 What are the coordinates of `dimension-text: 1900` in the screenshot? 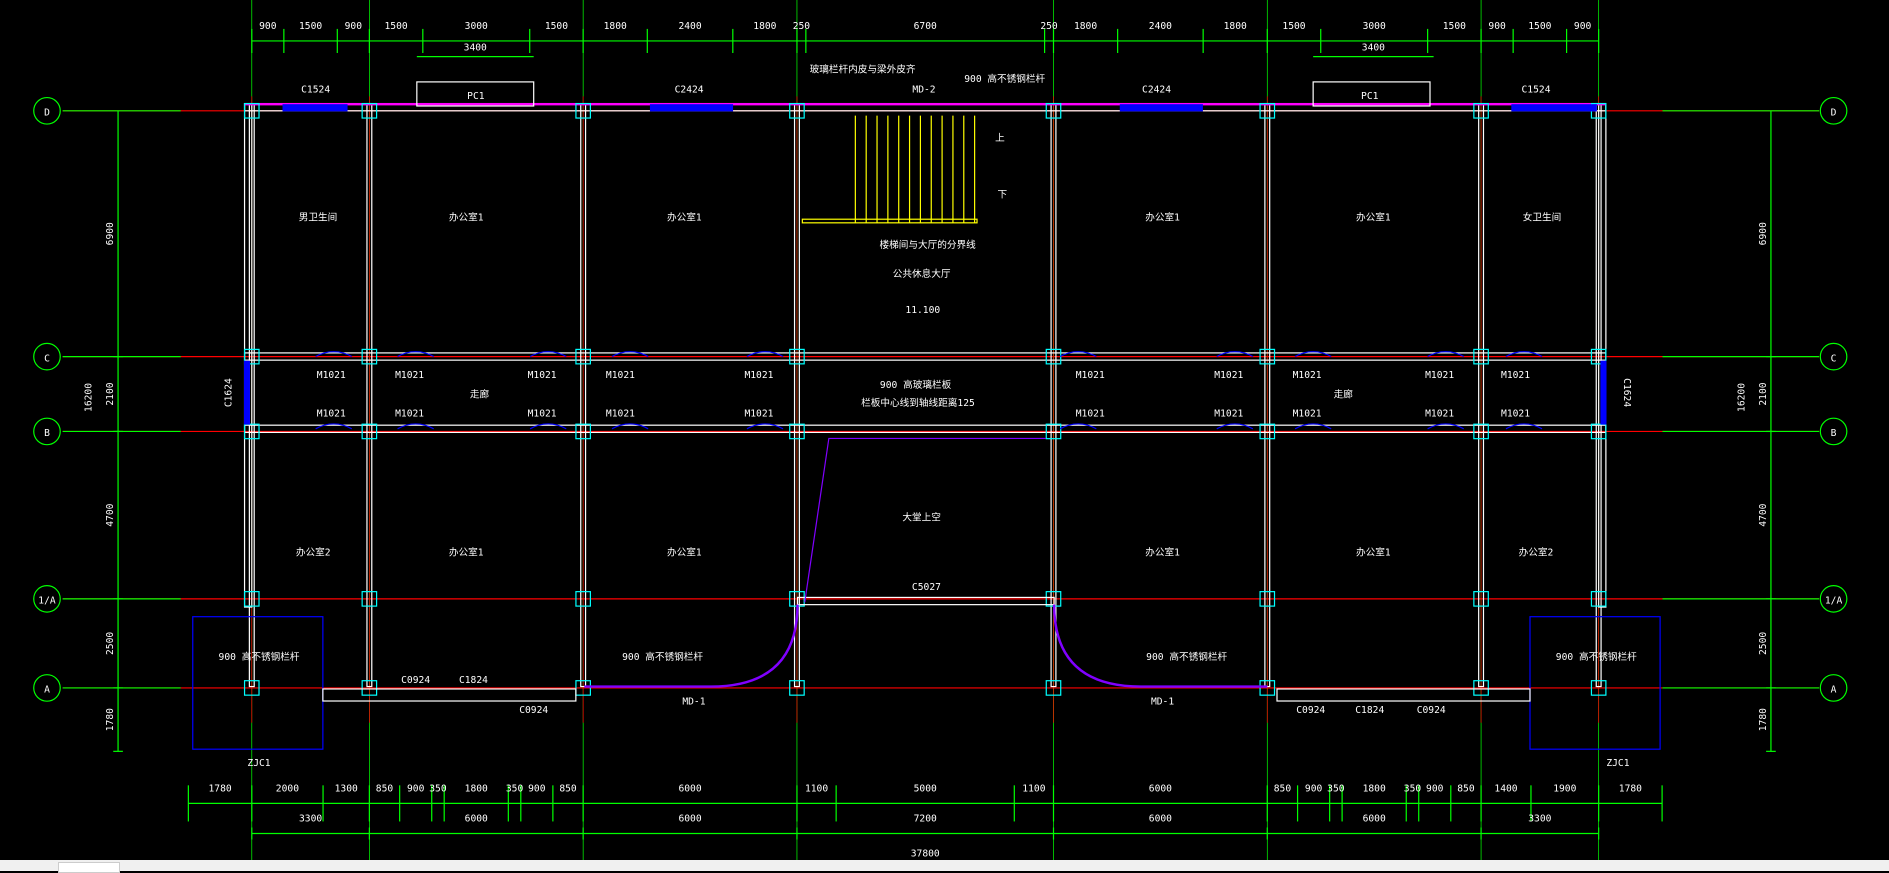 It's located at (1564, 788).